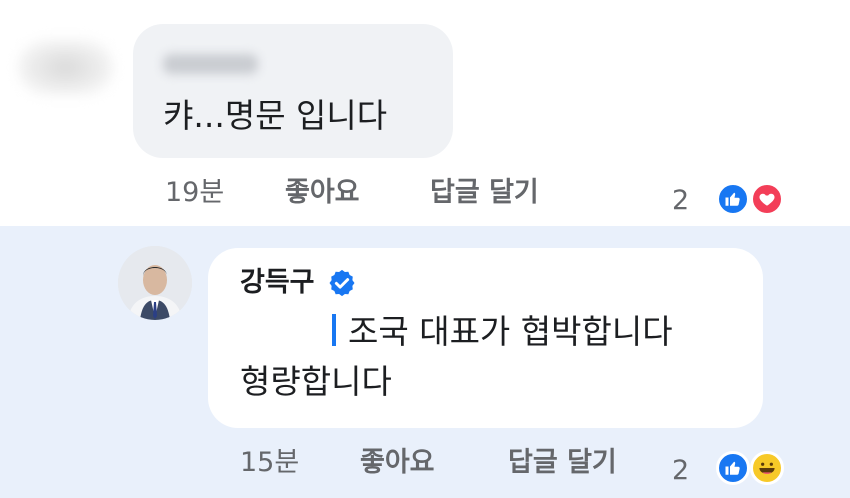 This screenshot has width=850, height=498. Describe the element at coordinates (316, 381) in the screenshot. I see `comment-2-text-line2: 형량합니다` at that location.